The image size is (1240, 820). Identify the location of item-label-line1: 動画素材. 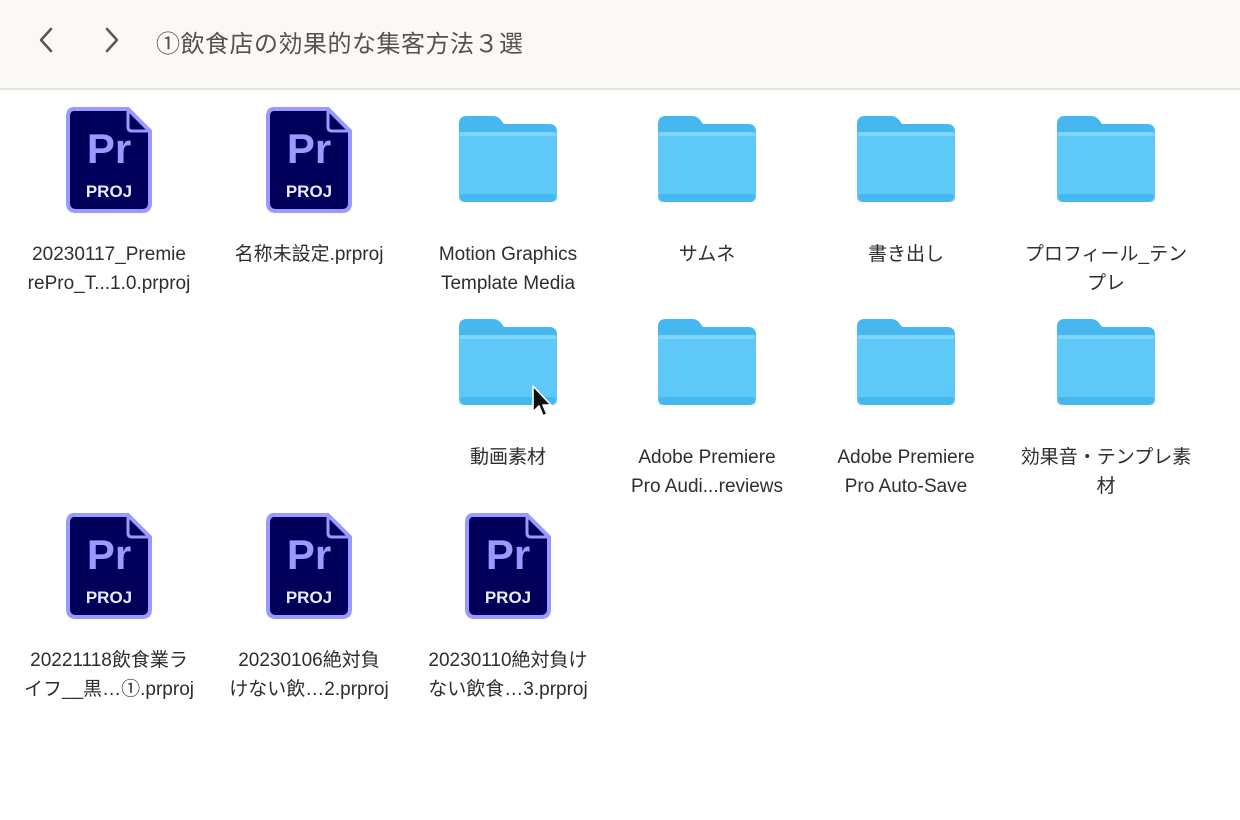
(507, 457).